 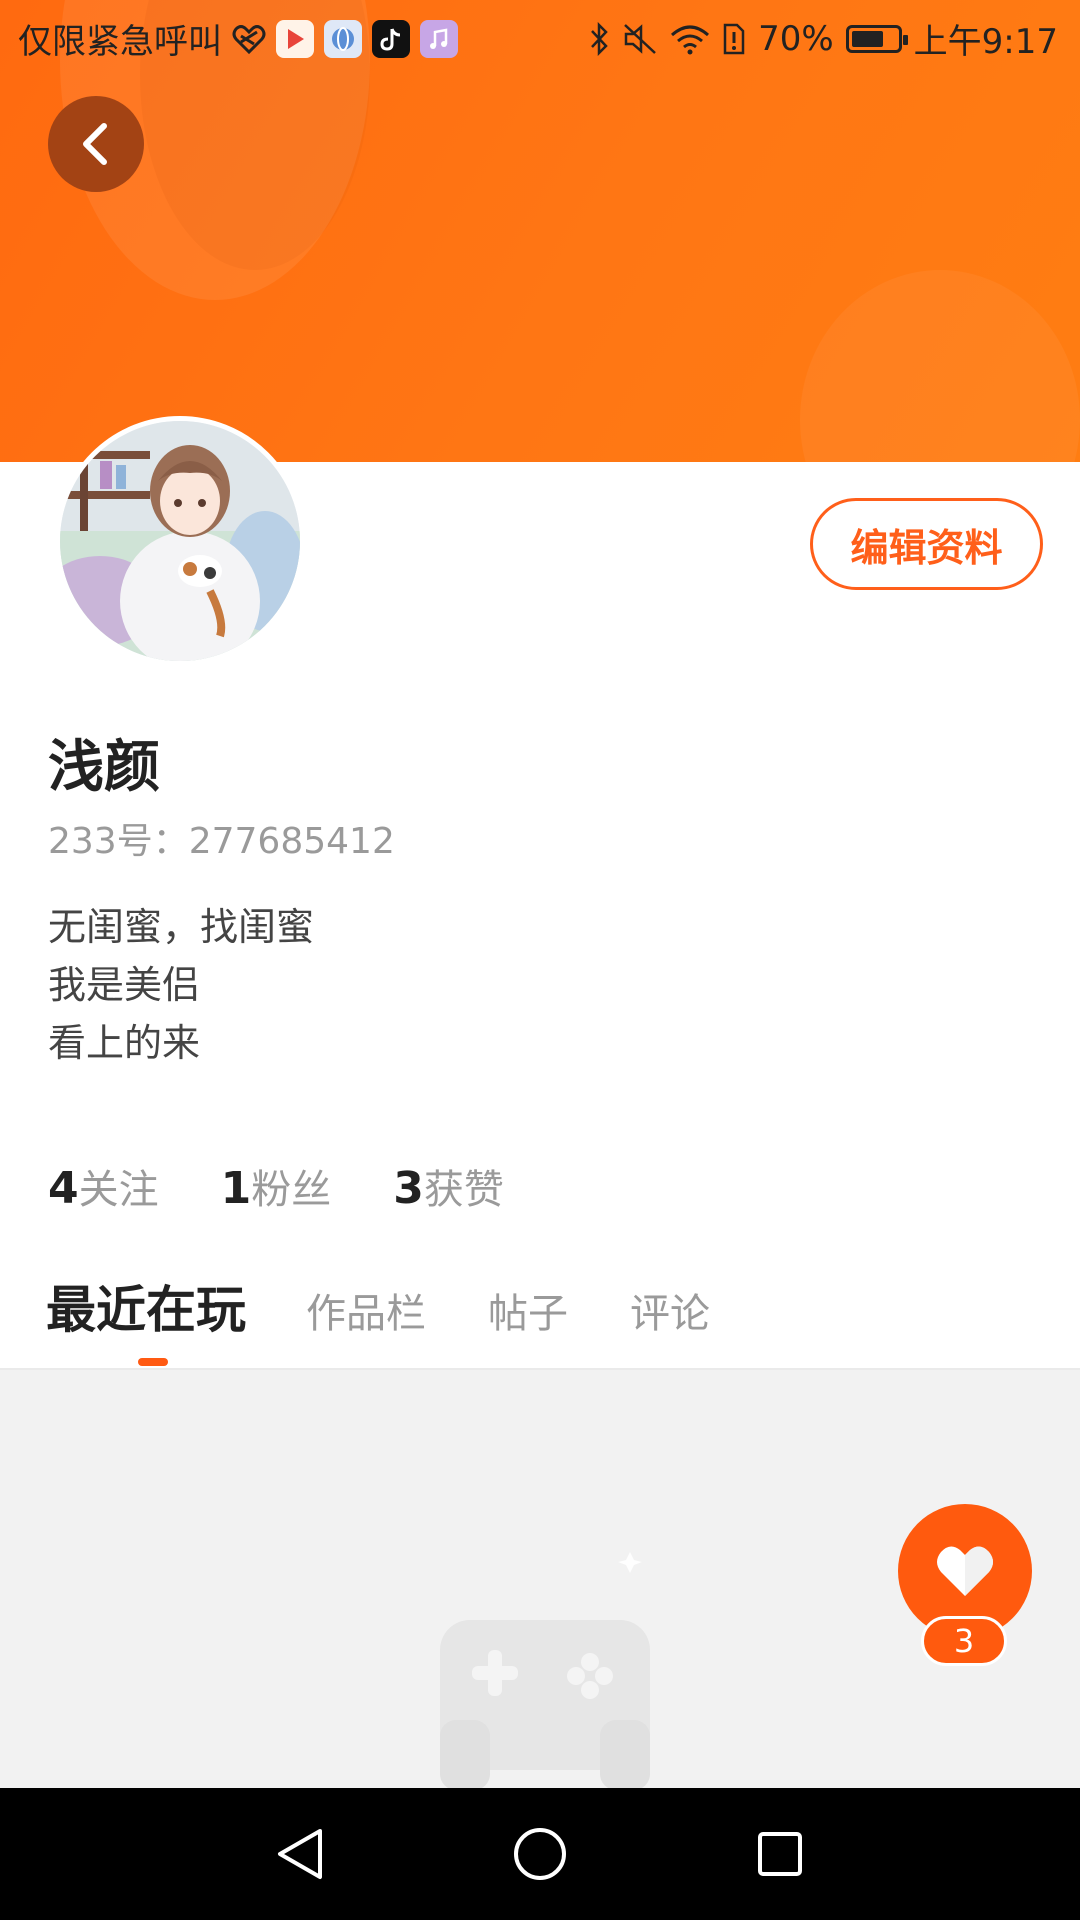 What do you see at coordinates (796, 38) in the screenshot?
I see `battery-percent: 70%` at bounding box center [796, 38].